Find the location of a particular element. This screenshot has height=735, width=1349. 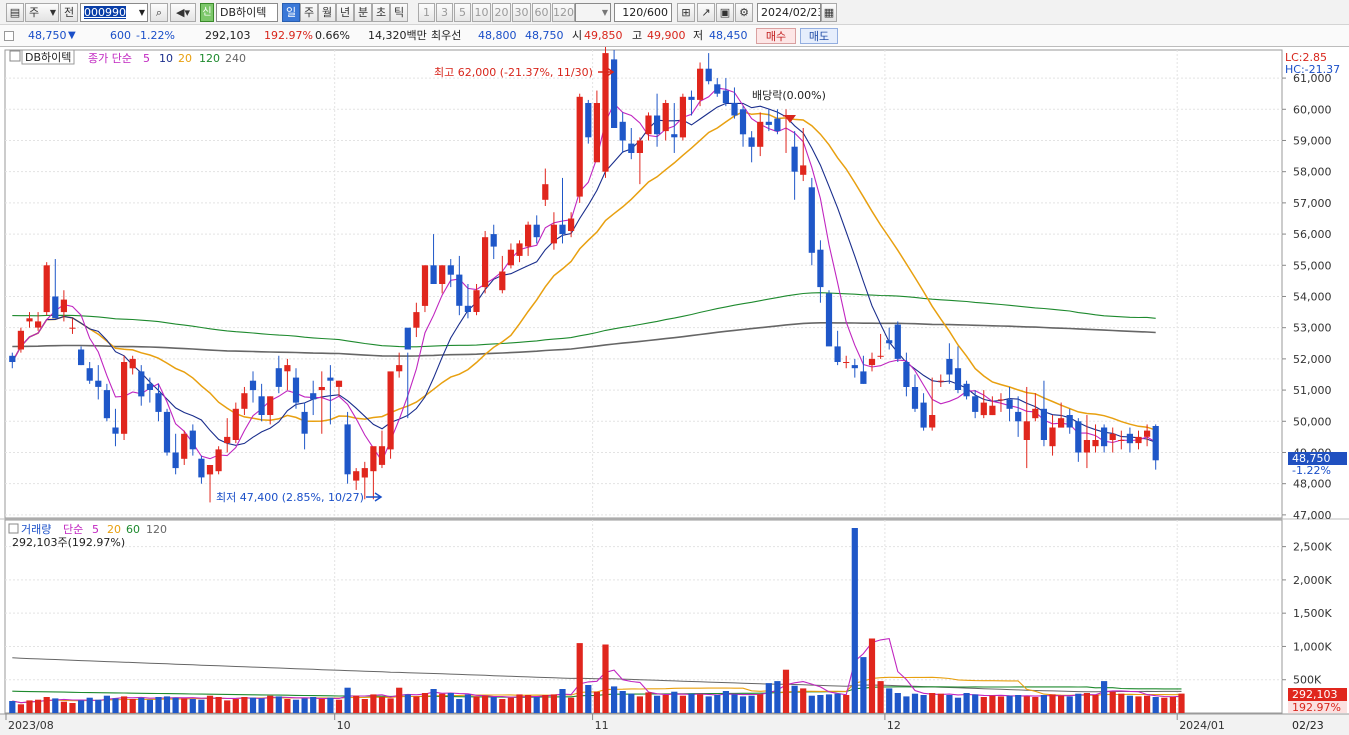

low-label: 저 is located at coordinates (698, 35).